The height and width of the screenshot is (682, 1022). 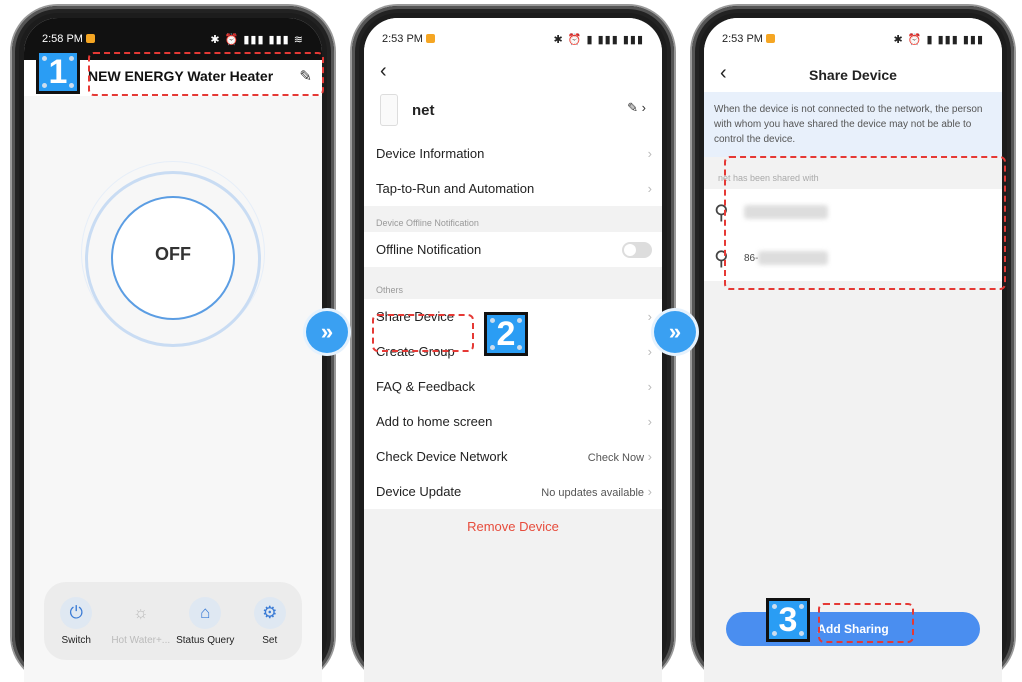 I want to click on back-arrow-icon: ‹, so click(x=383, y=71).